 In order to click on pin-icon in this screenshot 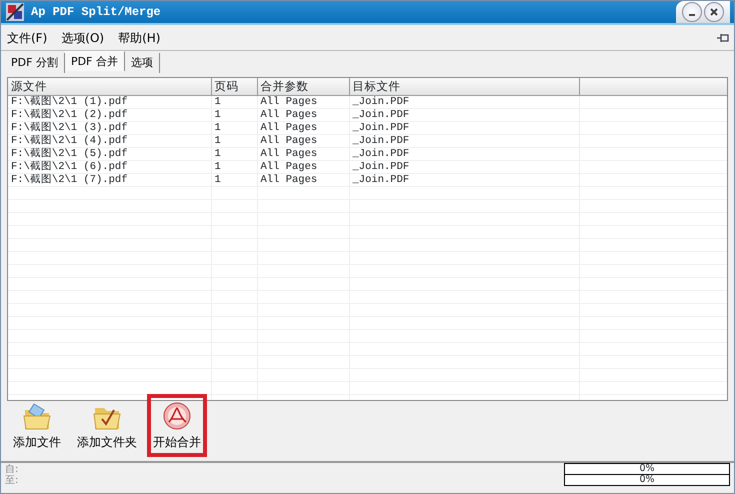, I will do `click(723, 38)`.